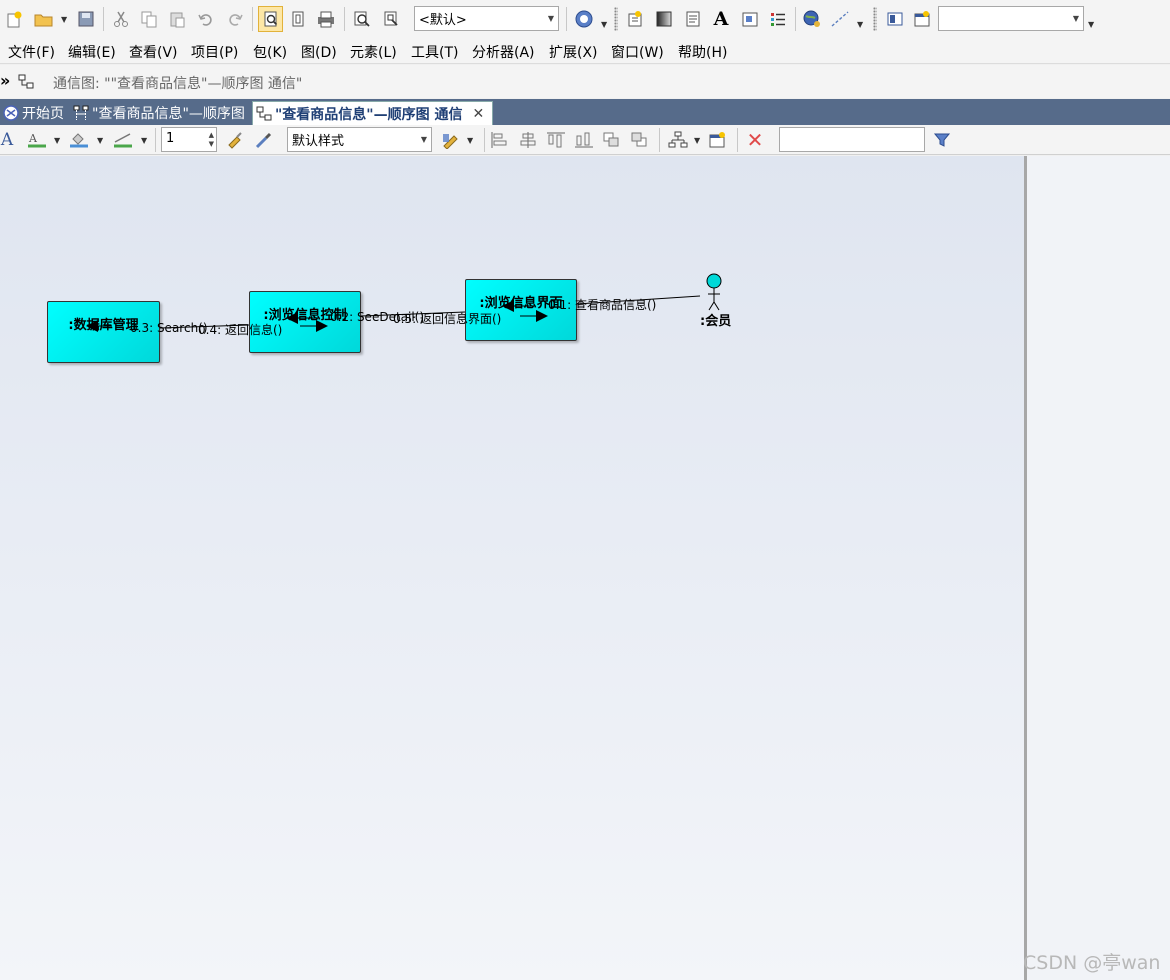 The image size is (1170, 980). What do you see at coordinates (500, 140) in the screenshot?
I see `align-left-icon` at bounding box center [500, 140].